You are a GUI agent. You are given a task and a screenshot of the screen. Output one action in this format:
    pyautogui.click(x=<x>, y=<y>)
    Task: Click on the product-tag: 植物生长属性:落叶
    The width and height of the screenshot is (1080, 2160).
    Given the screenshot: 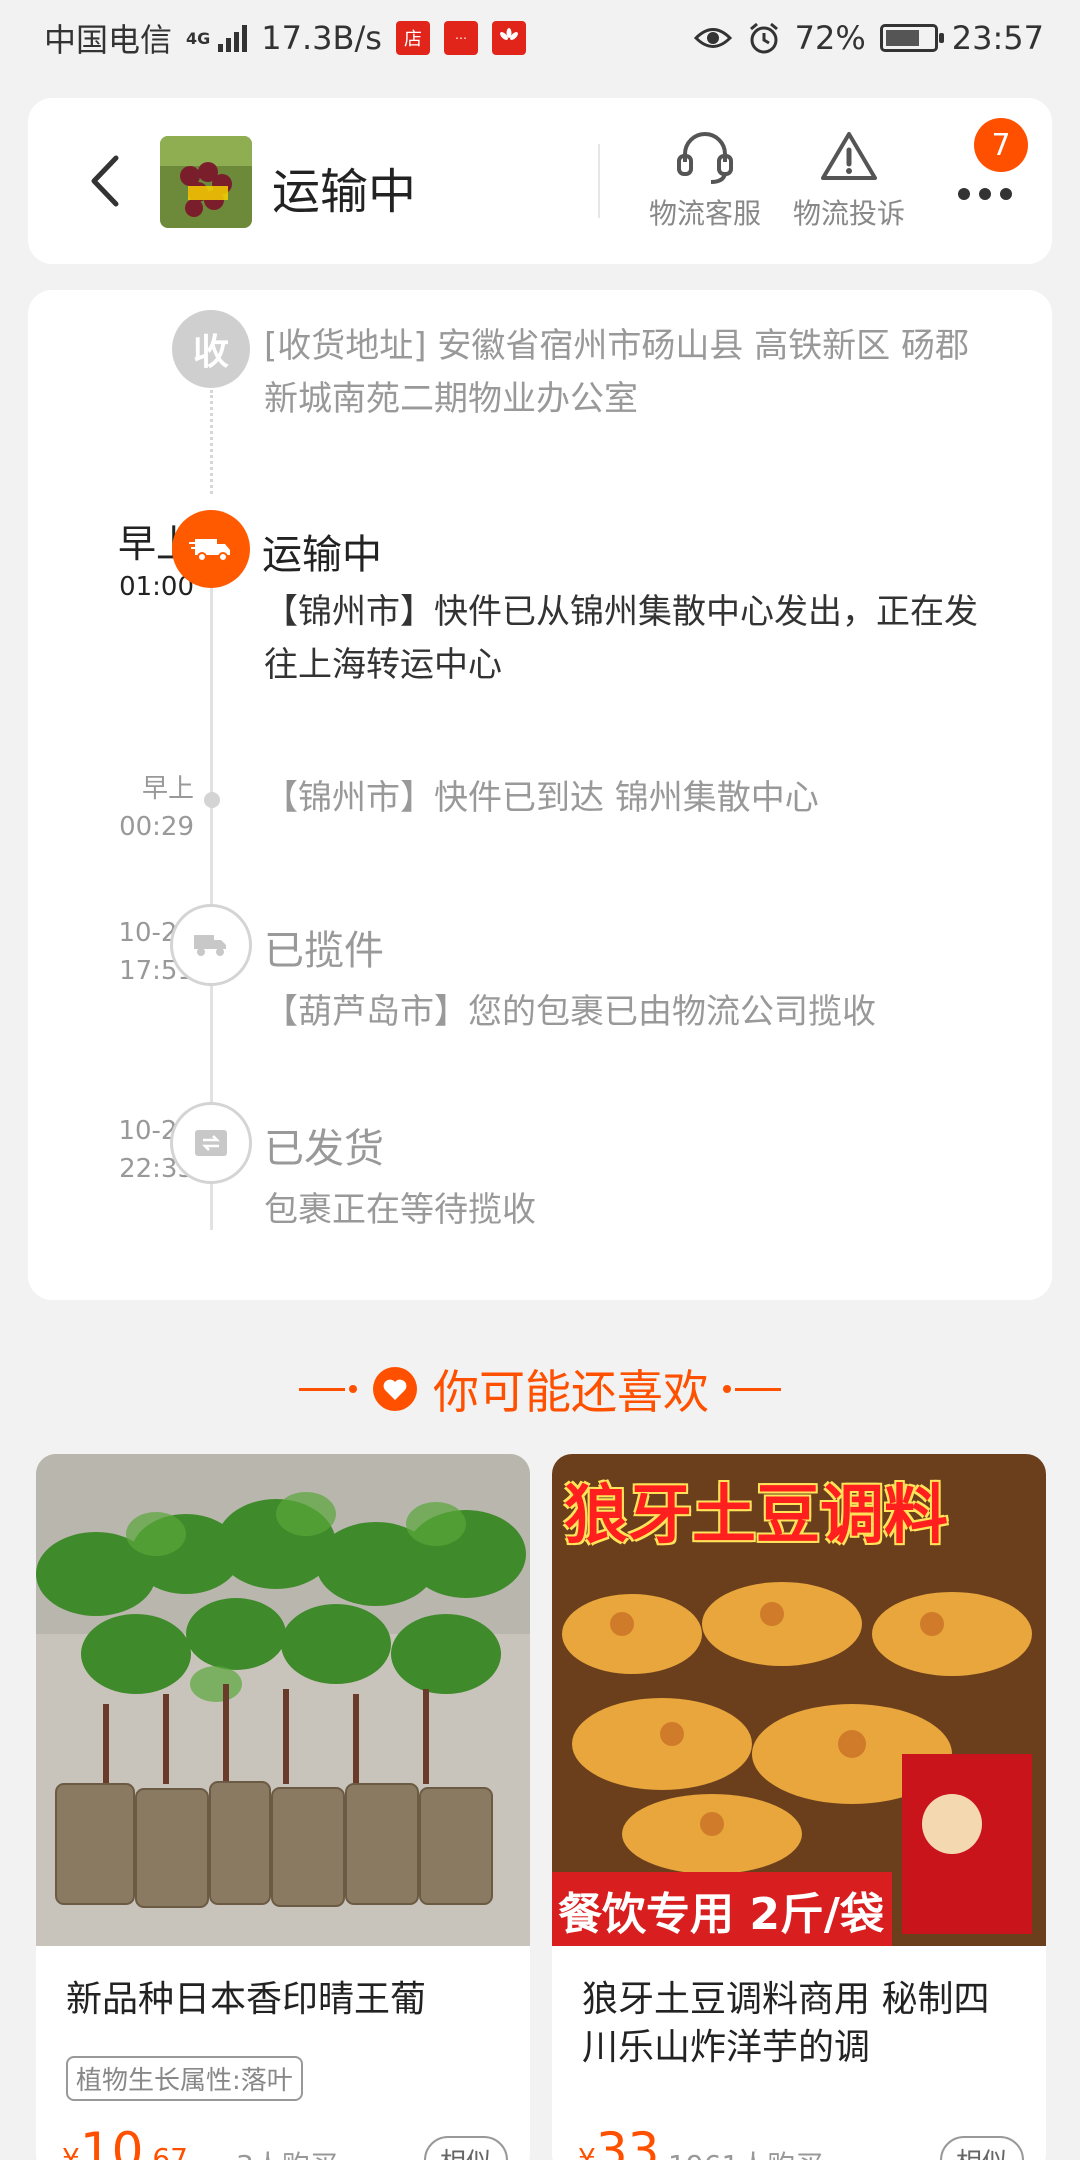 What is the action you would take?
    pyautogui.click(x=184, y=2078)
    